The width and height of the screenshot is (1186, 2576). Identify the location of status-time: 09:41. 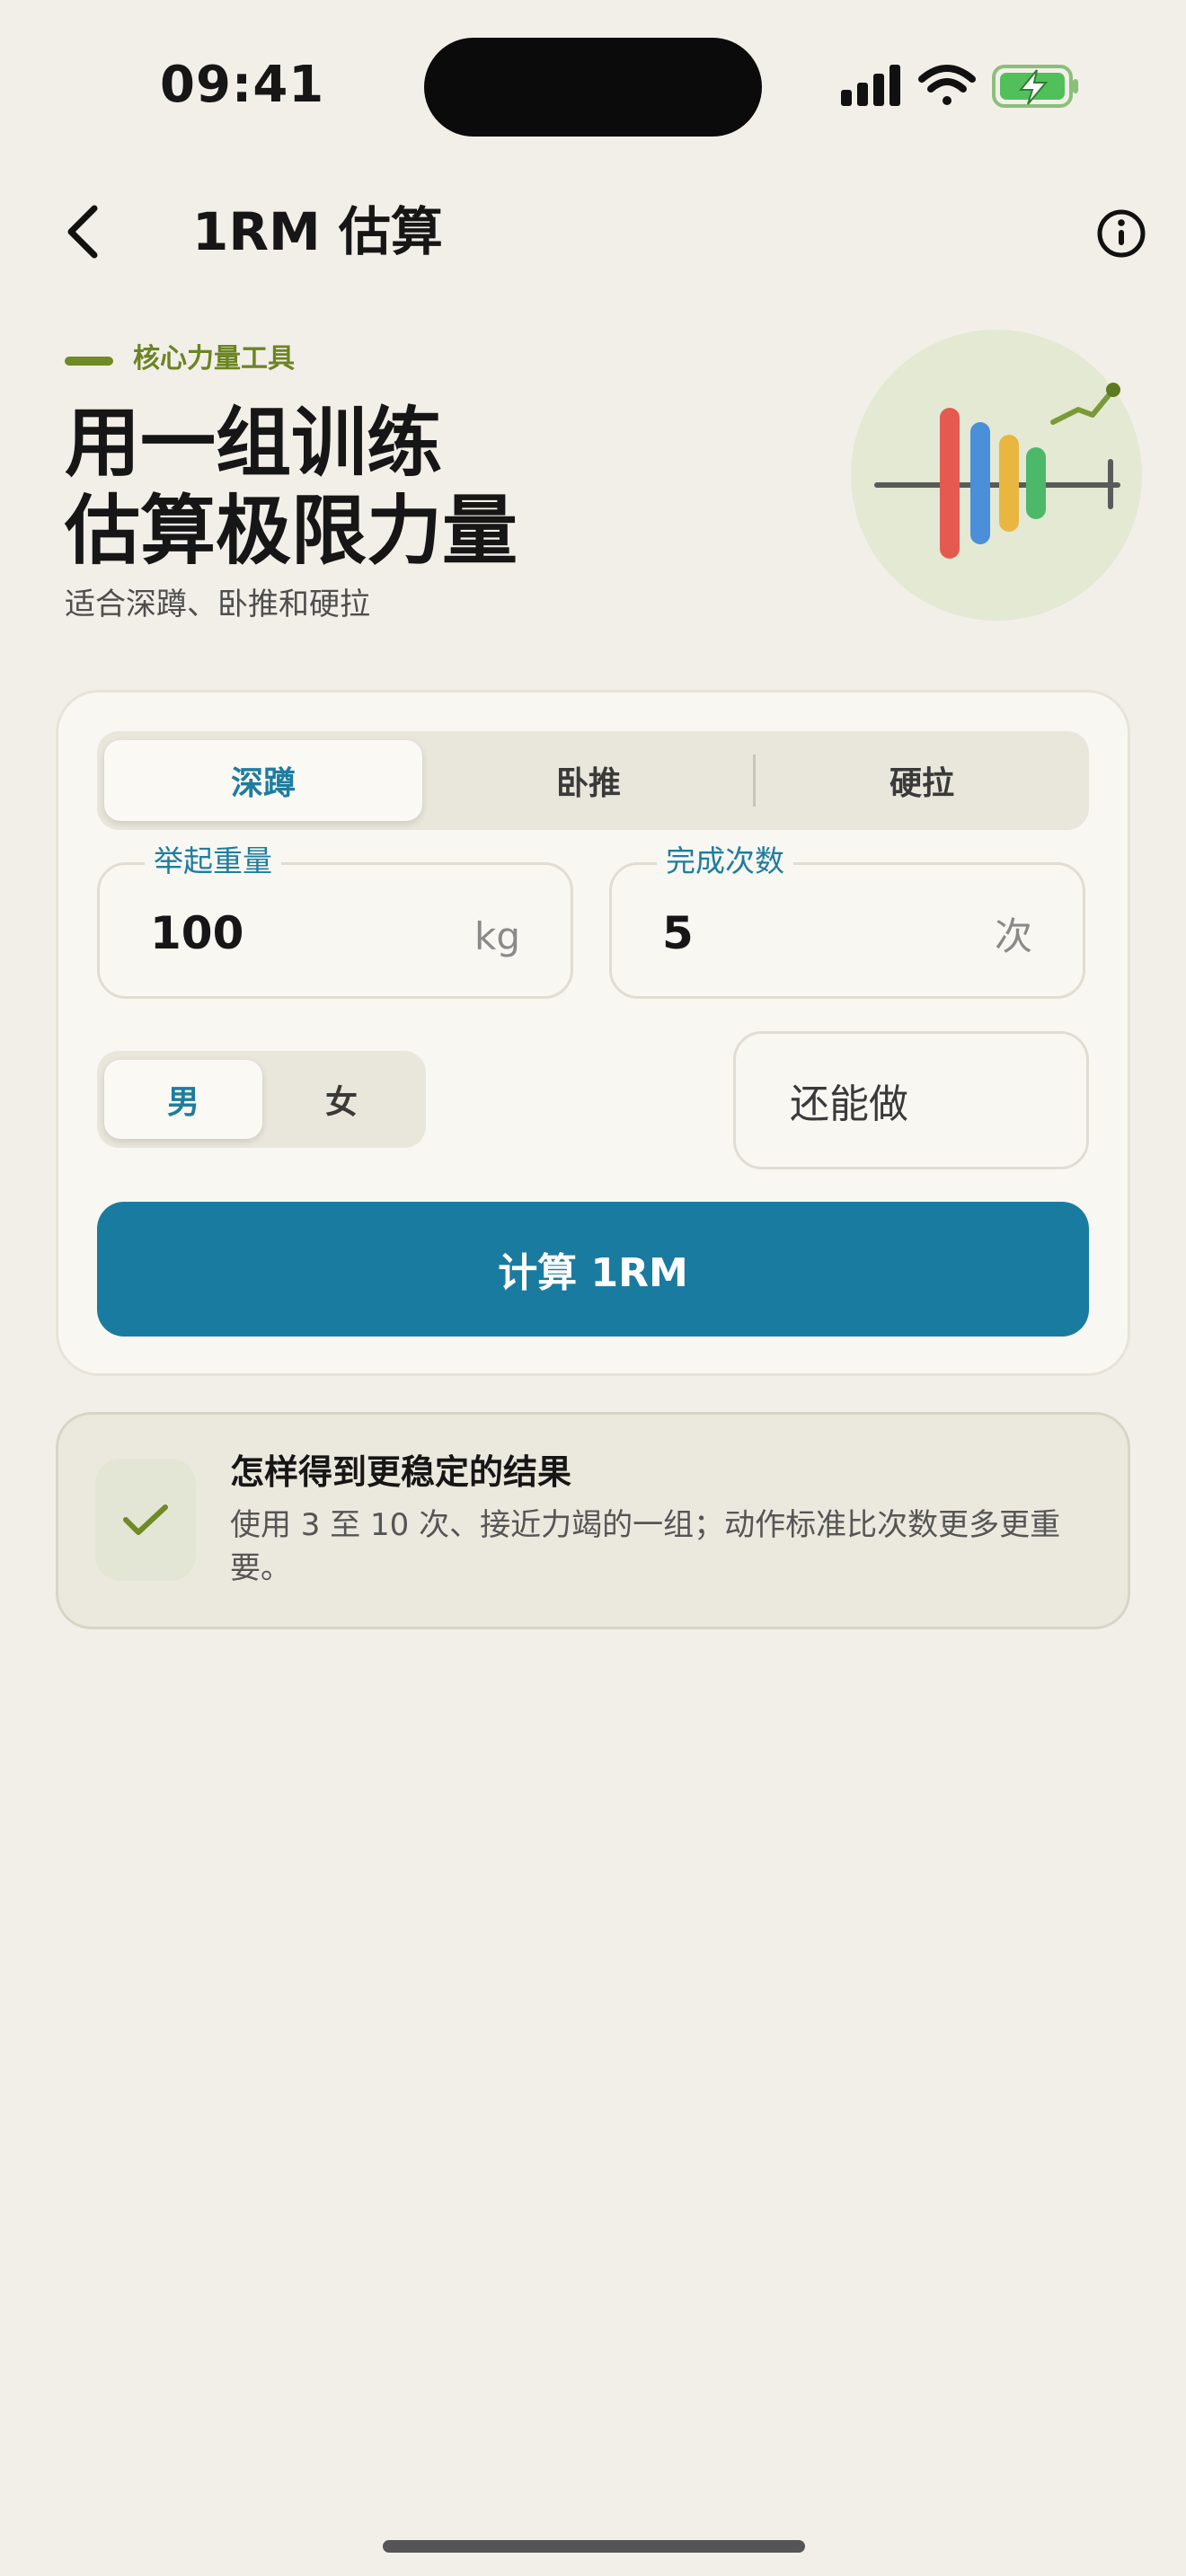
(242, 85).